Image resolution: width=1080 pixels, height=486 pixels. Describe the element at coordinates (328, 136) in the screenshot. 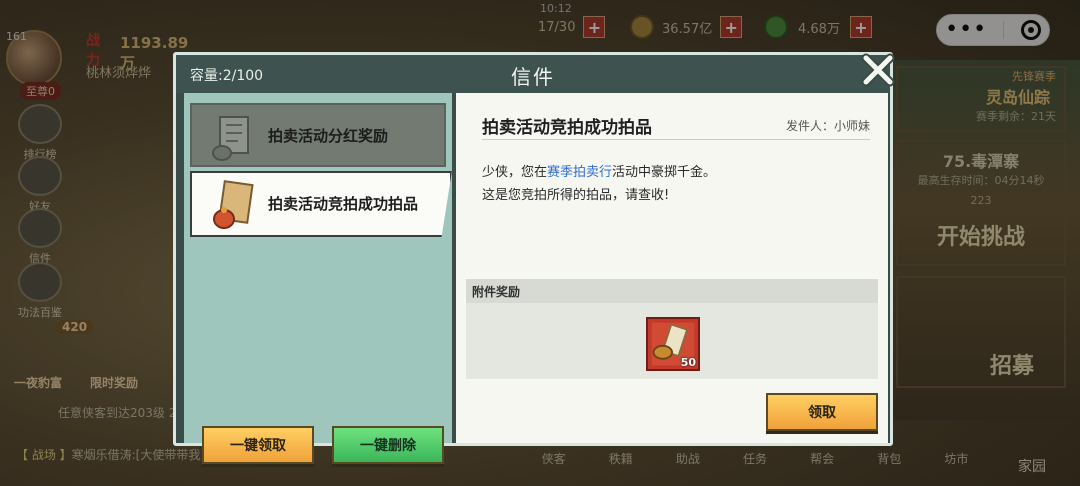

I see `mail-item-title: 拍卖活动分红奖励` at that location.